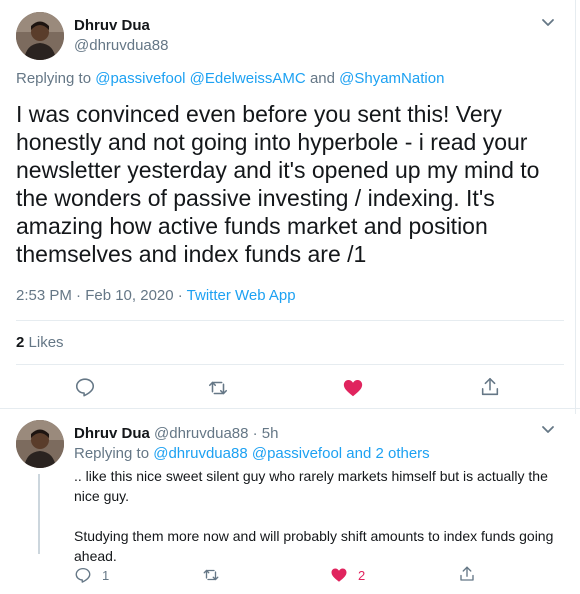 Image resolution: width=580 pixels, height=594 pixels. I want to click on like-button: 2, so click(347, 575).